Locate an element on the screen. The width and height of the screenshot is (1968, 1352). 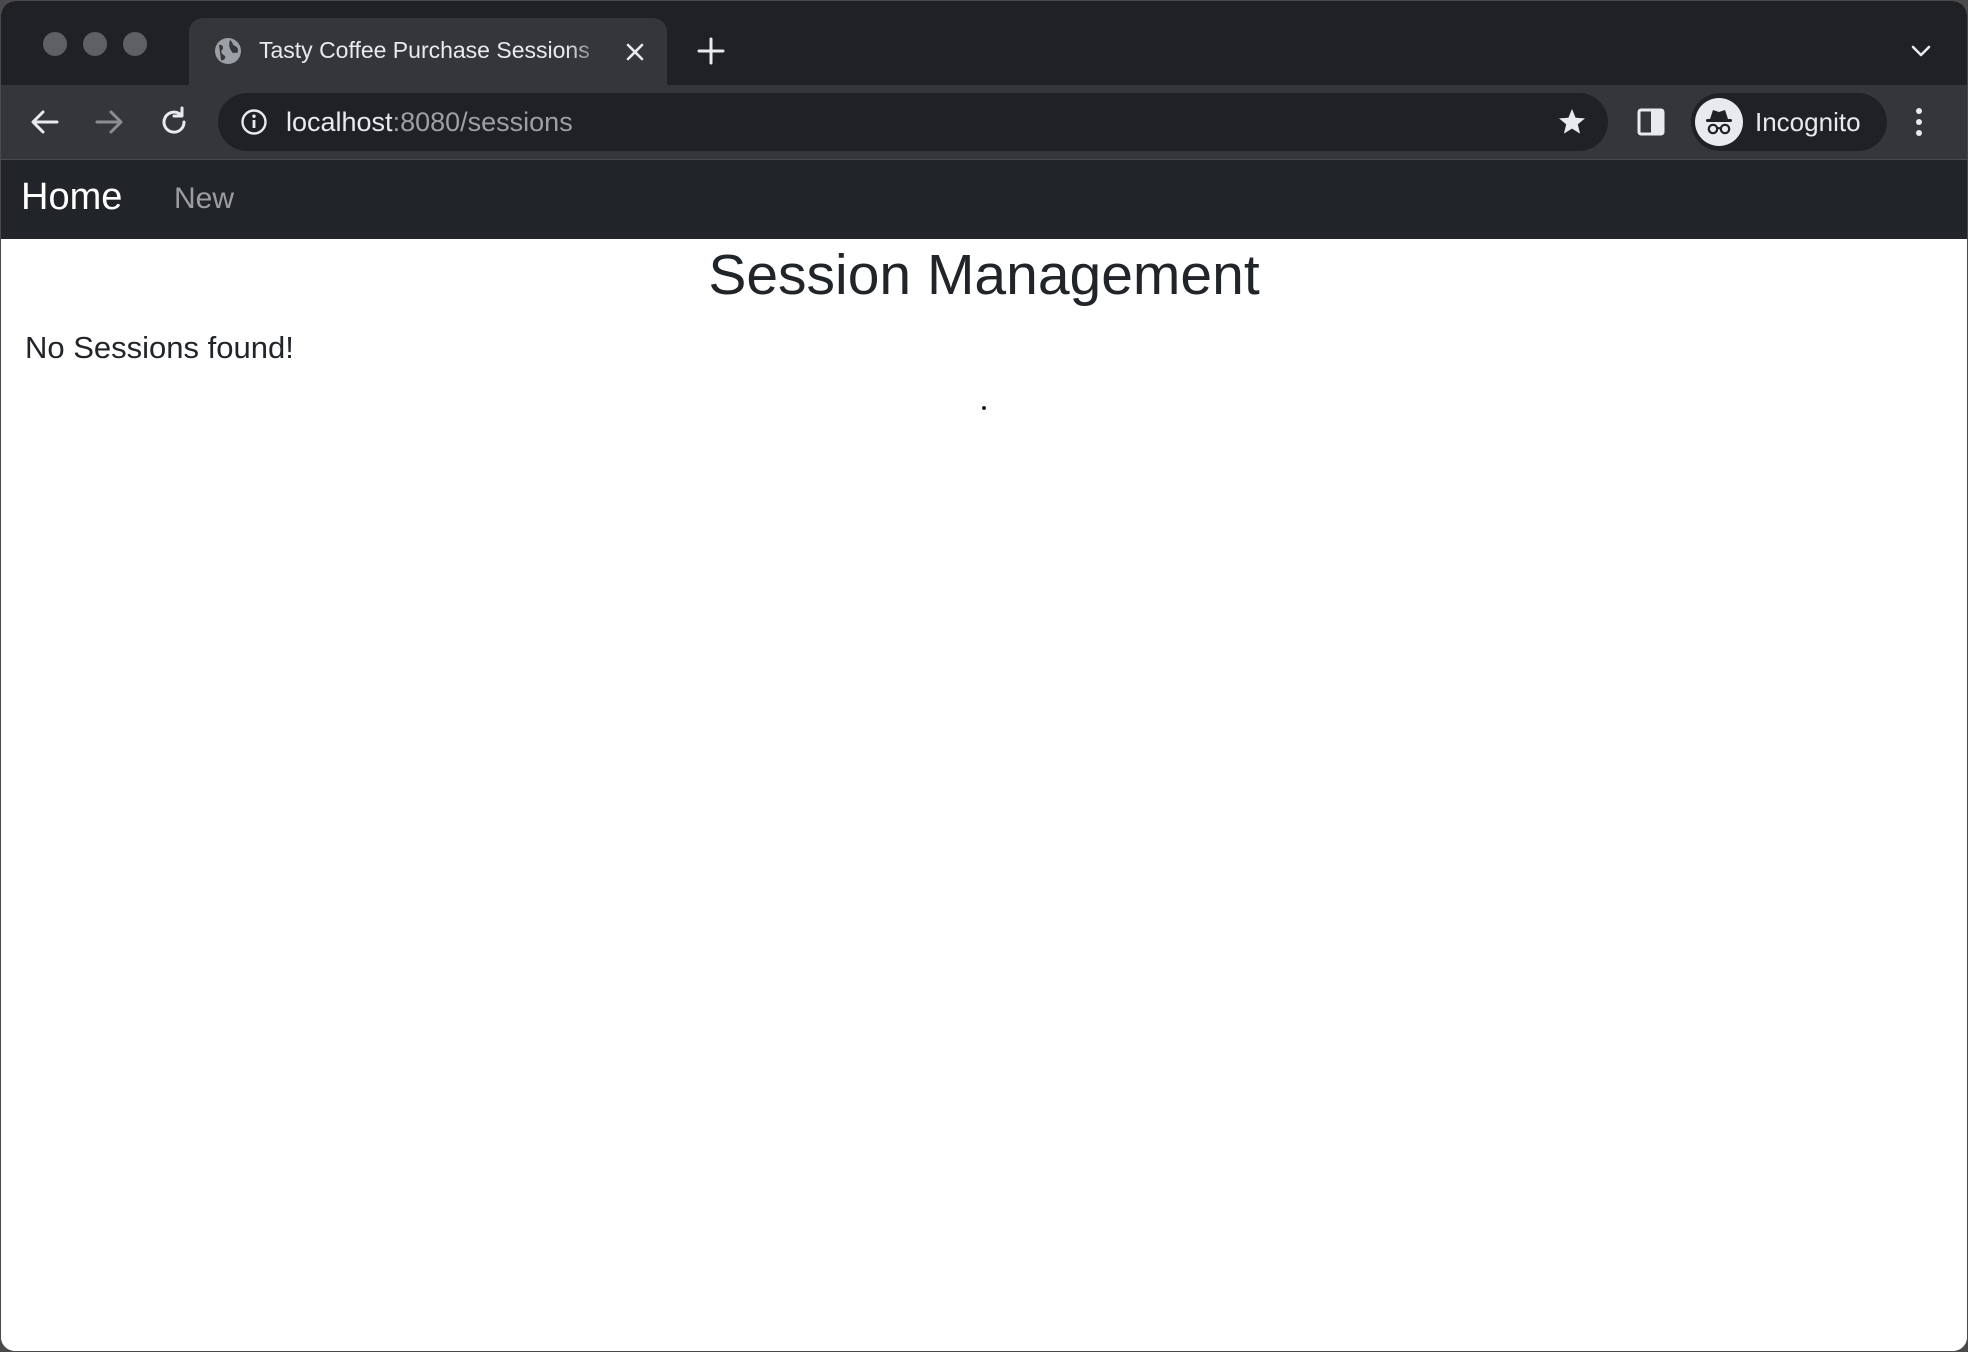
tab-title: Tasty Coffee Purchase Sessions is located at coordinates (424, 50).